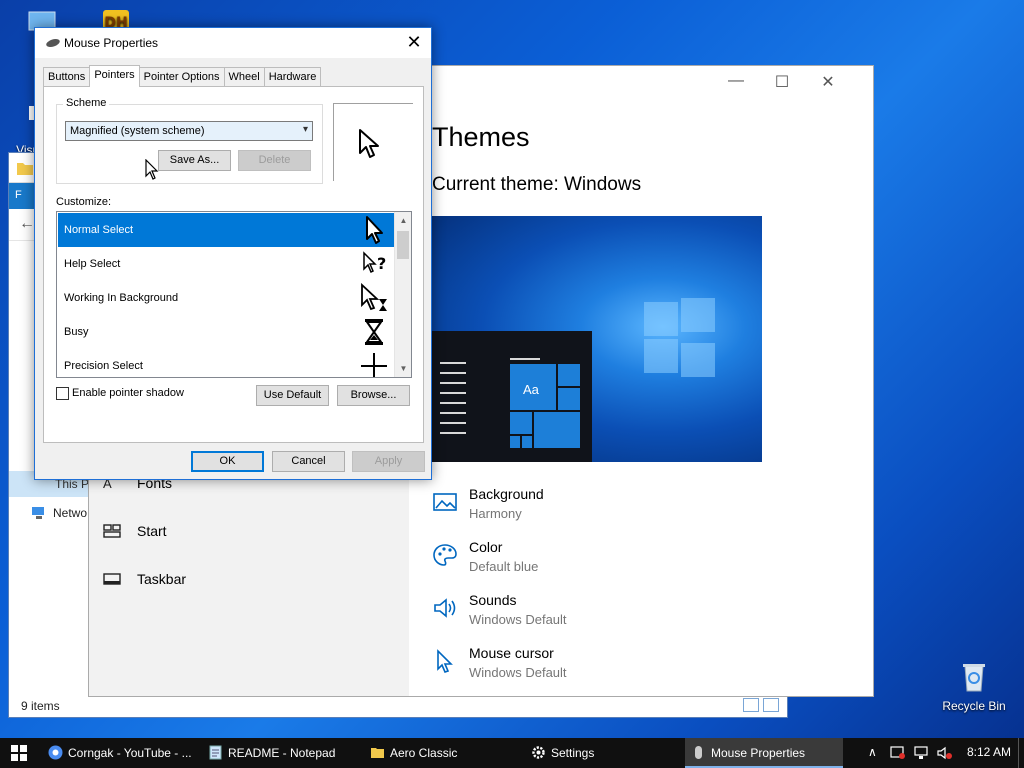 This screenshot has height=768, width=1024. What do you see at coordinates (771, 705) in the screenshot?
I see `tiles-view-icon` at bounding box center [771, 705].